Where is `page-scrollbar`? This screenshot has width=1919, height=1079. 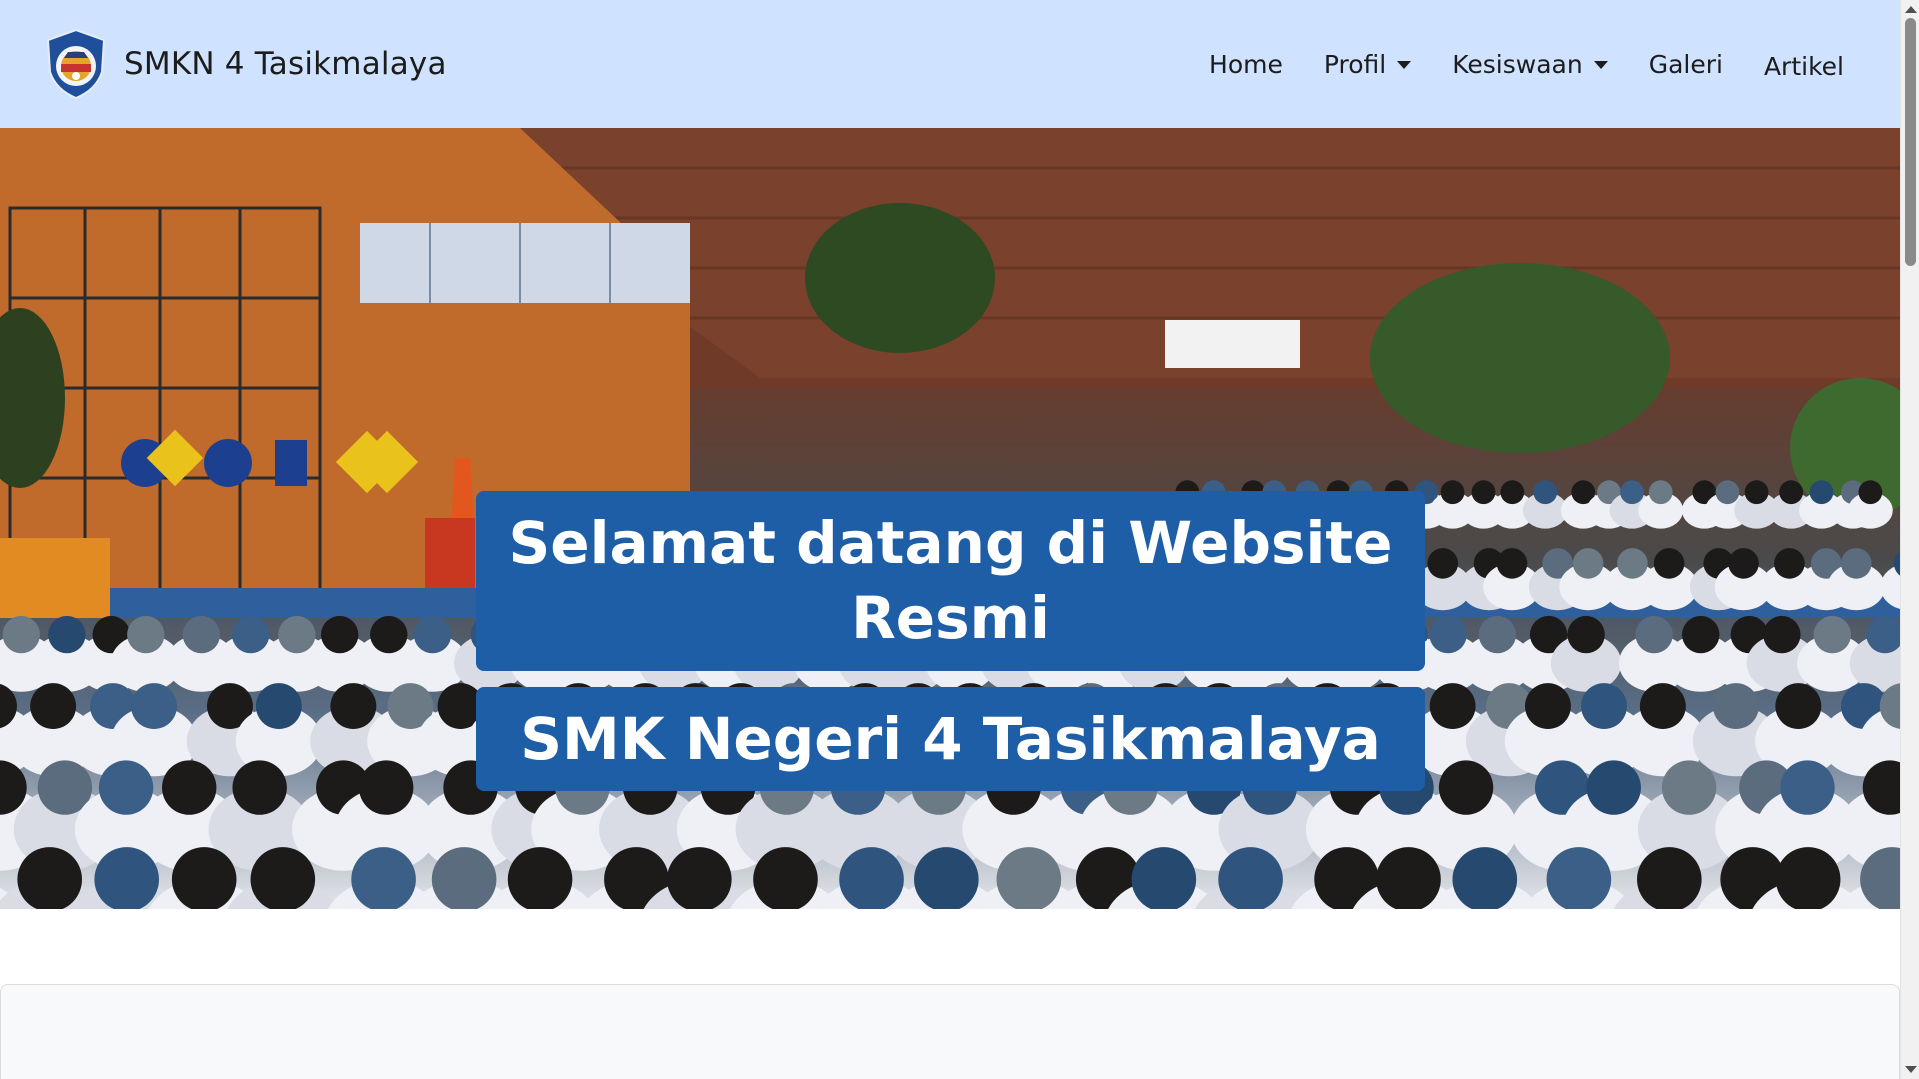 page-scrollbar is located at coordinates (1909, 539).